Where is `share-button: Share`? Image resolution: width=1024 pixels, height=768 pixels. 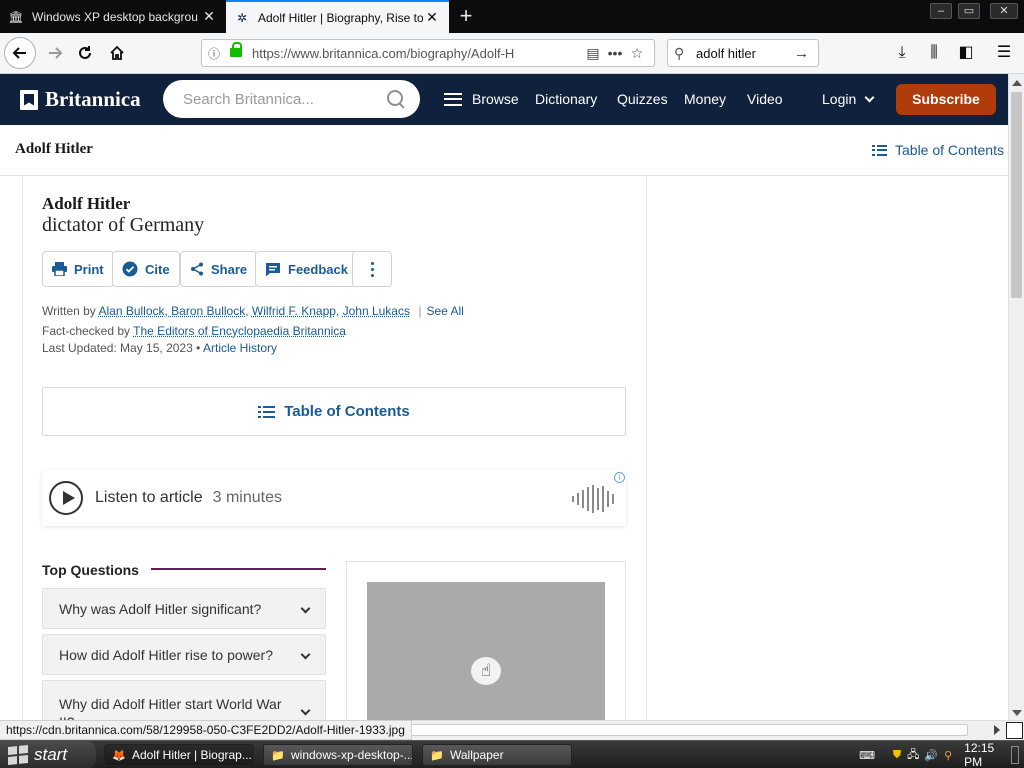
share-button: Share is located at coordinates (218, 269).